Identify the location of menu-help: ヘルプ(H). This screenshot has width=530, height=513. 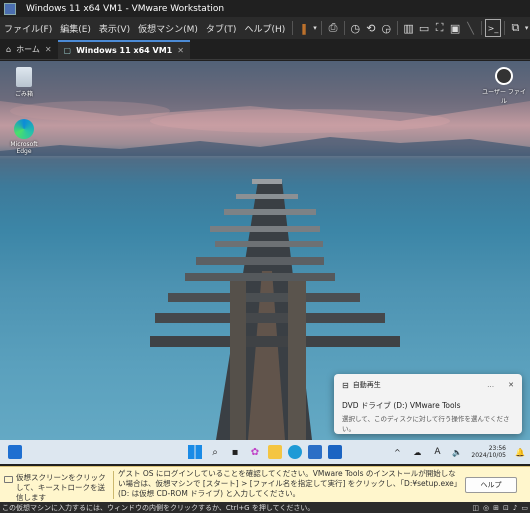
(264, 28).